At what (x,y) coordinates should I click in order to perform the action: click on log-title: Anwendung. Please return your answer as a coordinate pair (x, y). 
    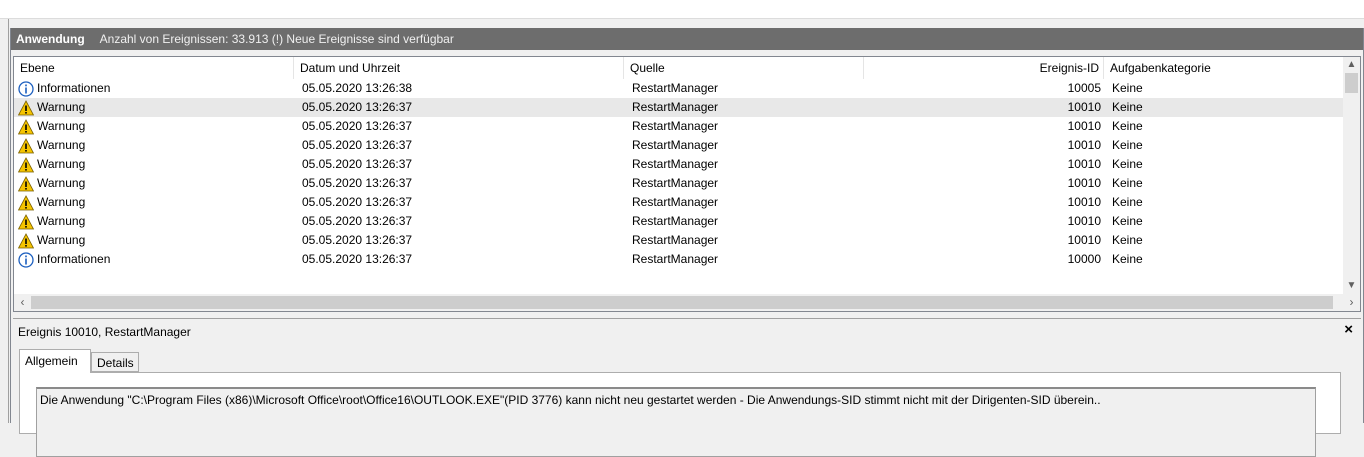
    Looking at the image, I should click on (50, 39).